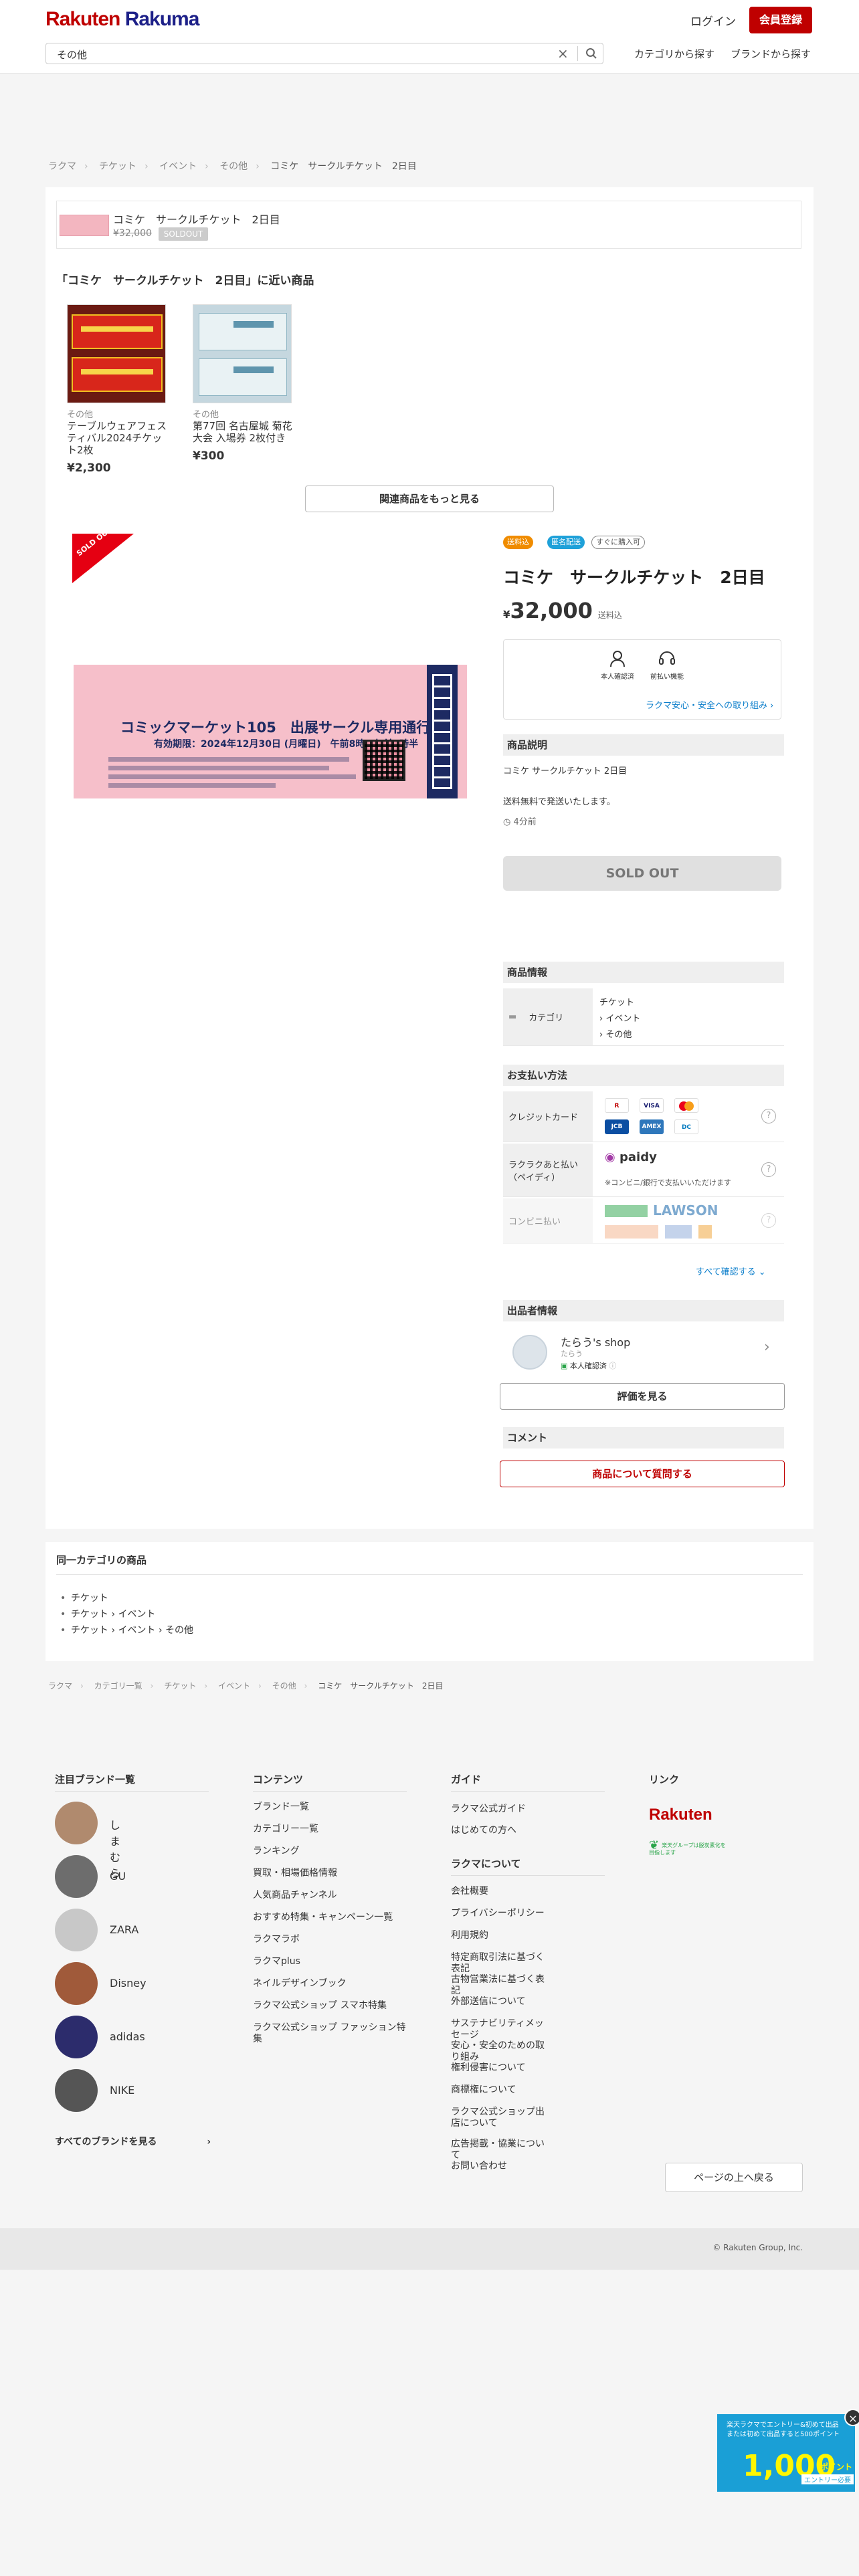 Image resolution: width=859 pixels, height=2576 pixels. I want to click on verified-icon: 本人確認済, so click(617, 665).